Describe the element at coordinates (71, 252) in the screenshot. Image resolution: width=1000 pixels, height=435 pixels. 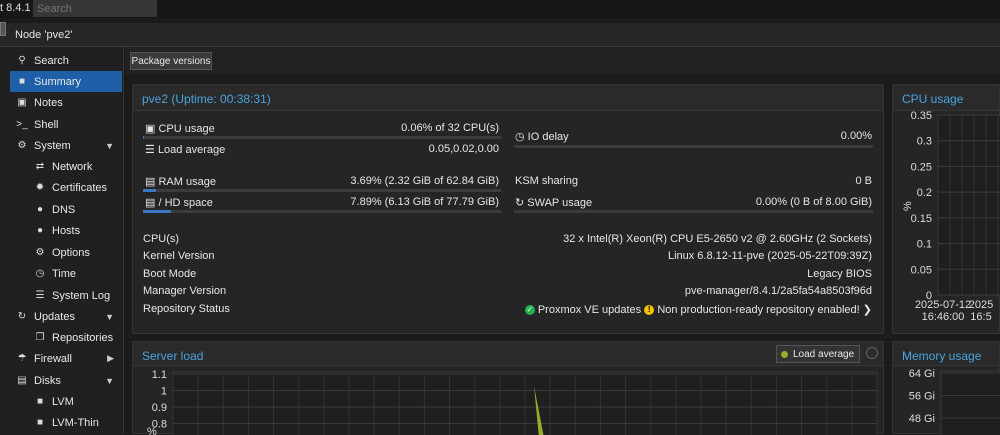
I see `nav-label: Options` at that location.